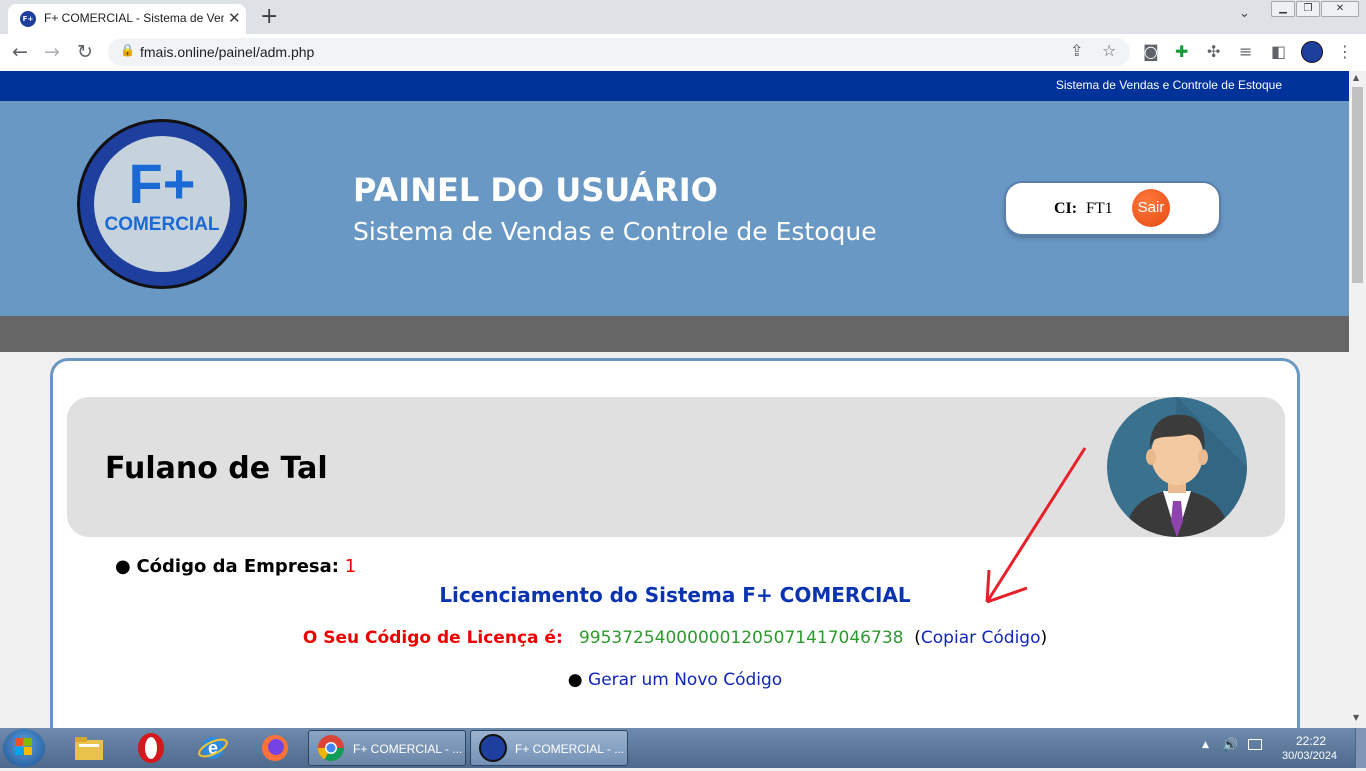 Image resolution: width=1366 pixels, height=771 pixels. What do you see at coordinates (535, 190) in the screenshot?
I see `page-title: PAINEL DO USUÁRIO` at bounding box center [535, 190].